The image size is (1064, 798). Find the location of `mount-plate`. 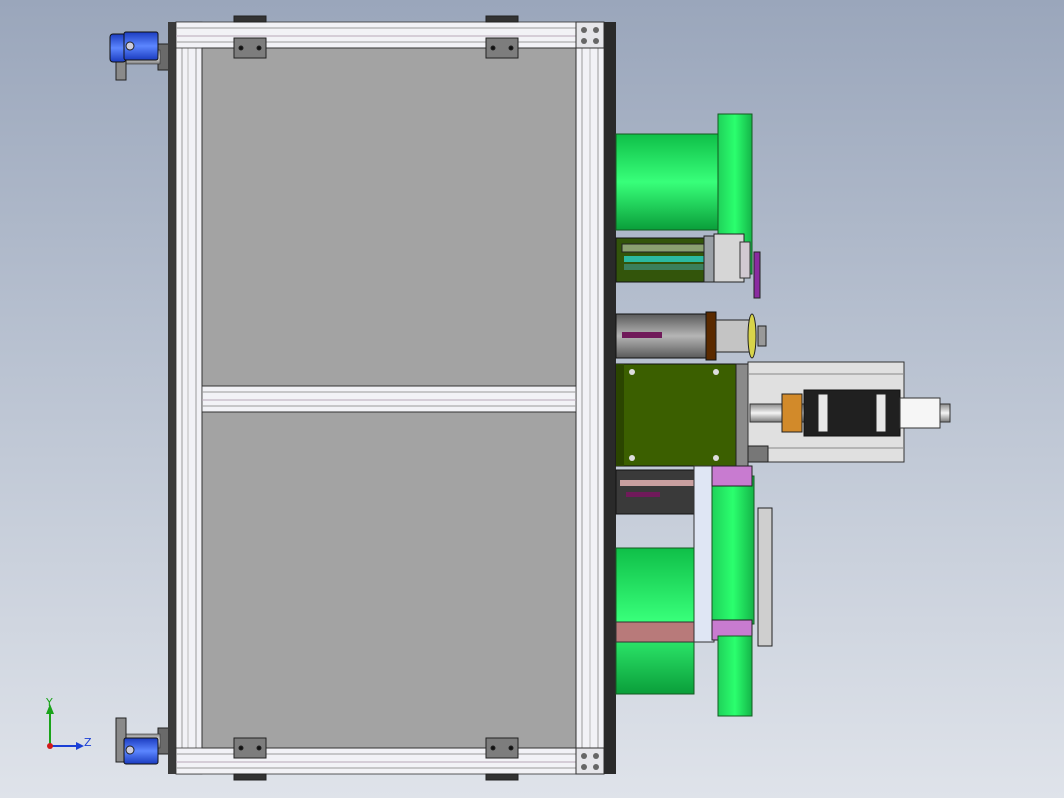

mount-plate is located at coordinates (682, 415).